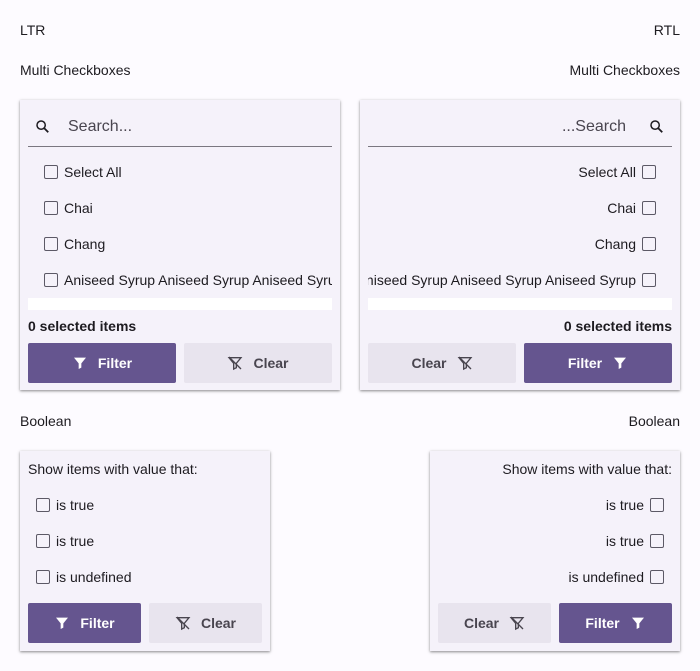 This screenshot has height=671, width=700. What do you see at coordinates (625, 70) in the screenshot?
I see `rtl-multi-checkboxes-title: Multi Checkboxes` at bounding box center [625, 70].